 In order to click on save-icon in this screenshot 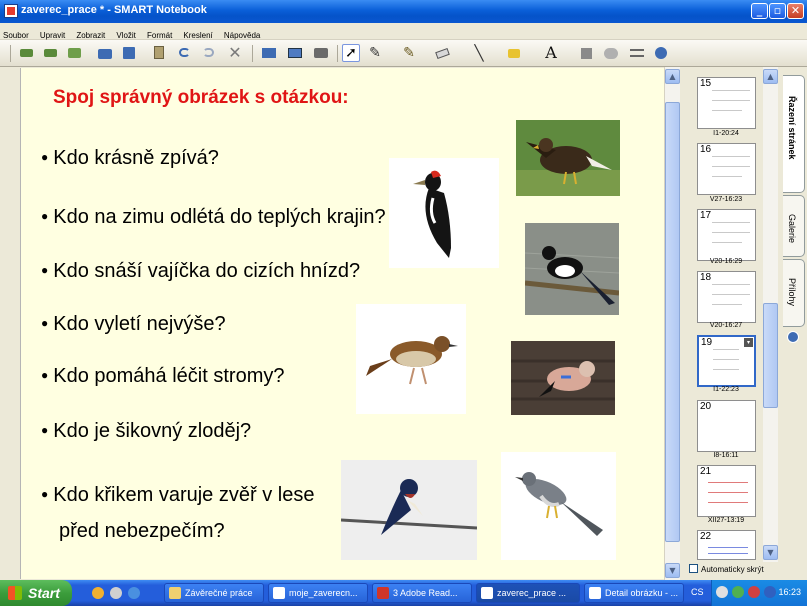, I will do `click(129, 53)`.